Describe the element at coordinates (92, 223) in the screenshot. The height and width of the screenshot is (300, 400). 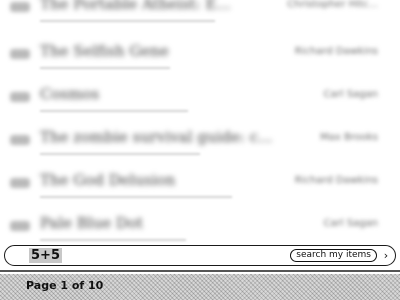
I see `item-title: Pale Blue Dot` at that location.